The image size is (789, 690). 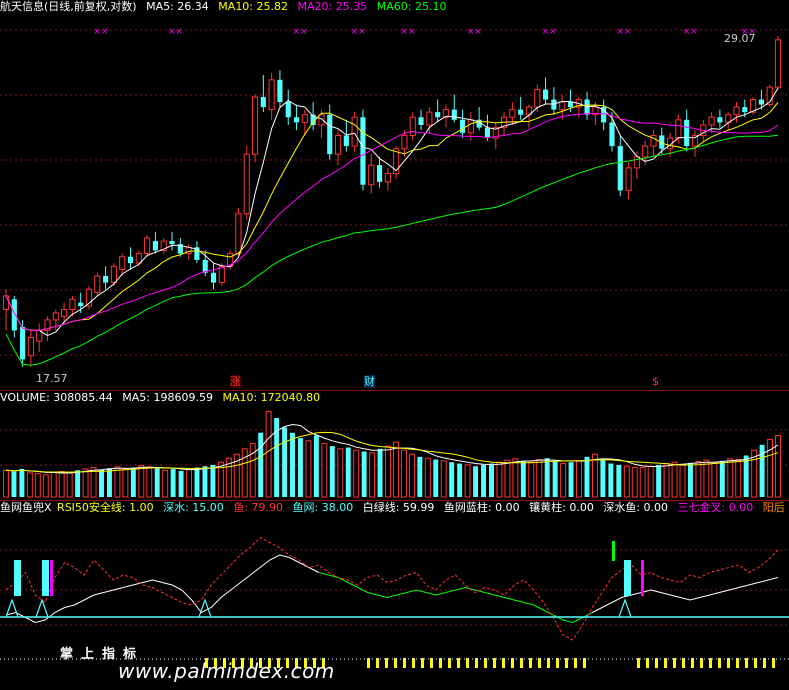 I want to click on event-zhang-label: 涨, so click(x=235, y=381).